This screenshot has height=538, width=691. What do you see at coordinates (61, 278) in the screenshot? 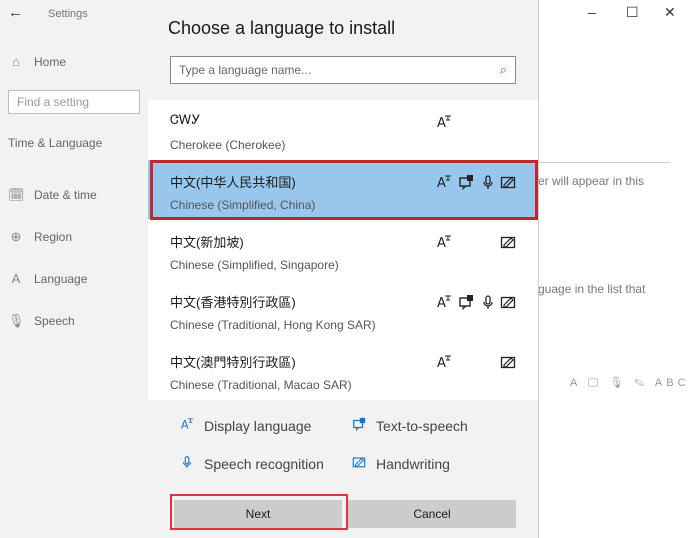
I see `nav-label: Language` at bounding box center [61, 278].